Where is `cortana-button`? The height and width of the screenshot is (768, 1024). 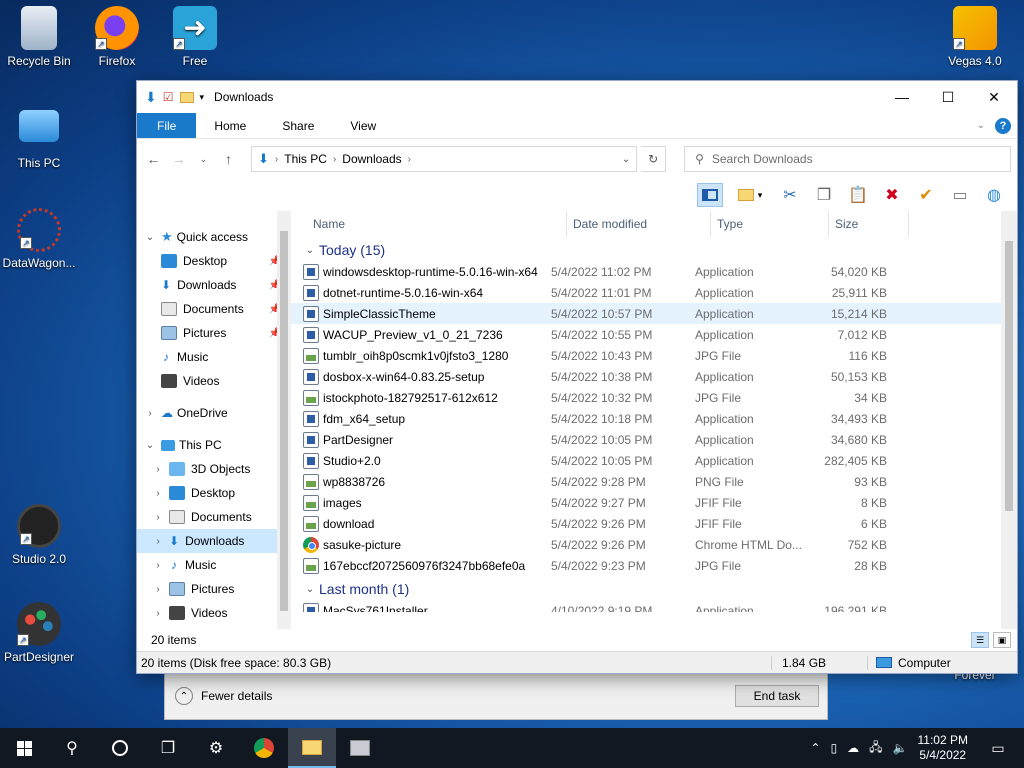
cortana-button is located at coordinates (120, 748).